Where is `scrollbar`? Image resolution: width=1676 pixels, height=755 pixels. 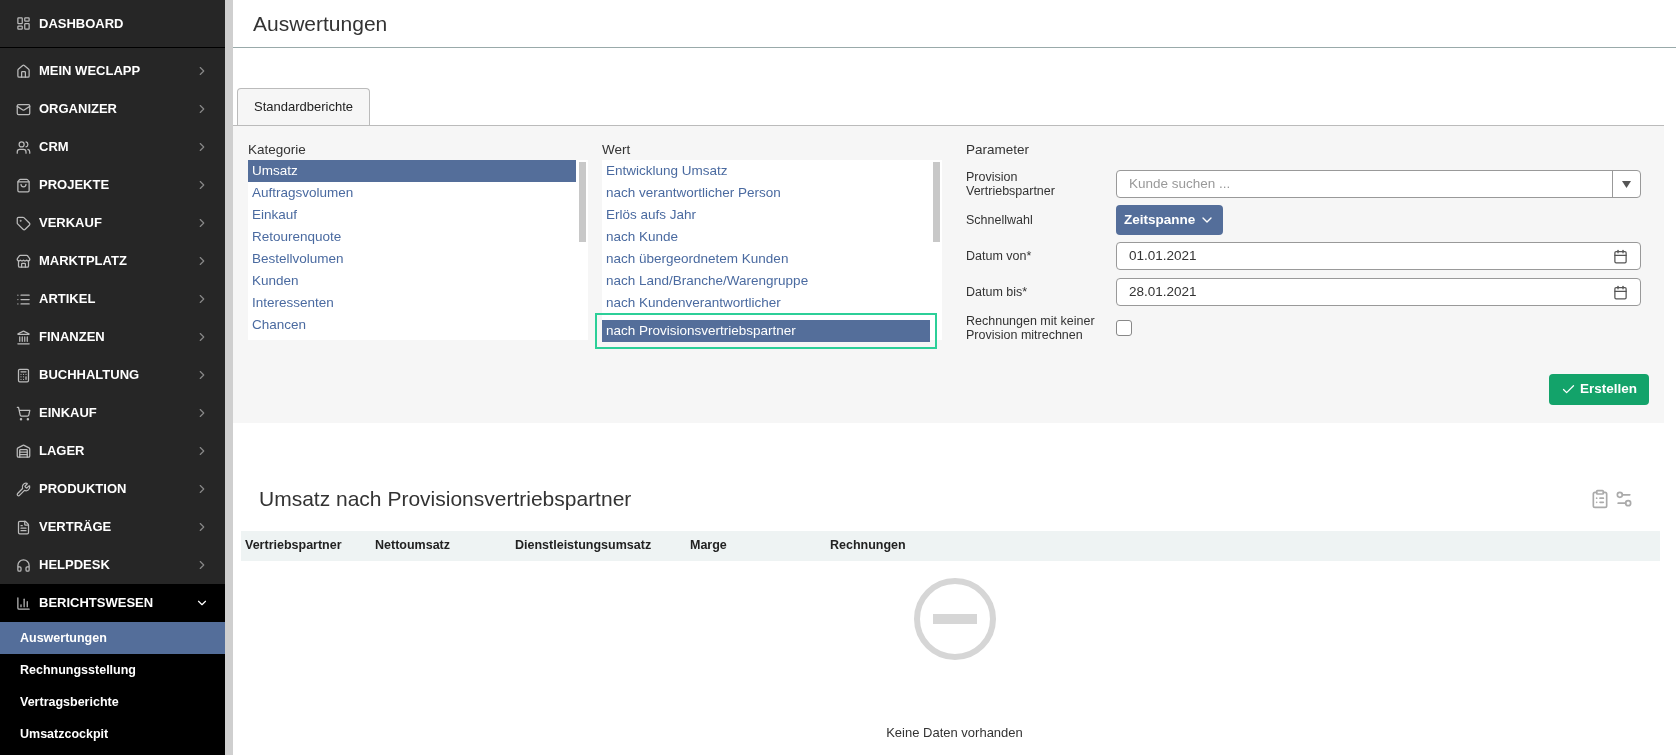
scrollbar is located at coordinates (229, 377).